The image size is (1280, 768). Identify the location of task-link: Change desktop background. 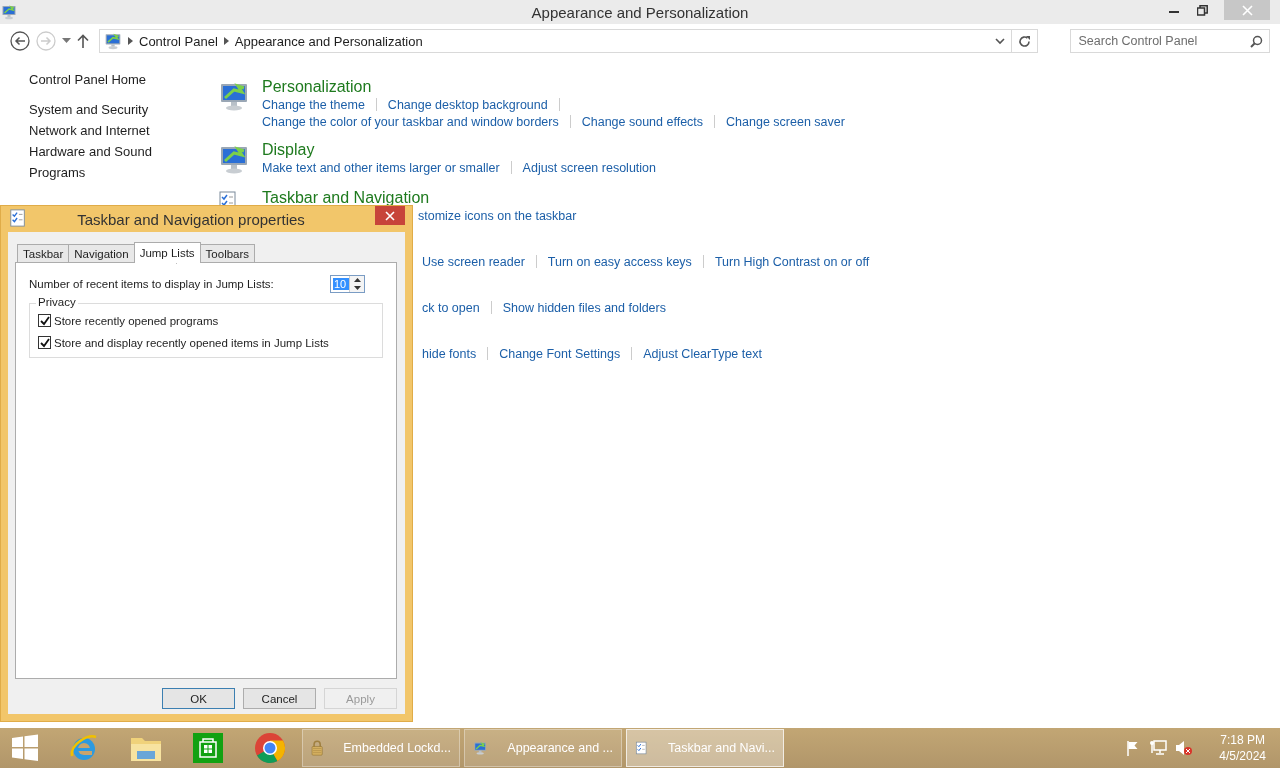
(467, 104).